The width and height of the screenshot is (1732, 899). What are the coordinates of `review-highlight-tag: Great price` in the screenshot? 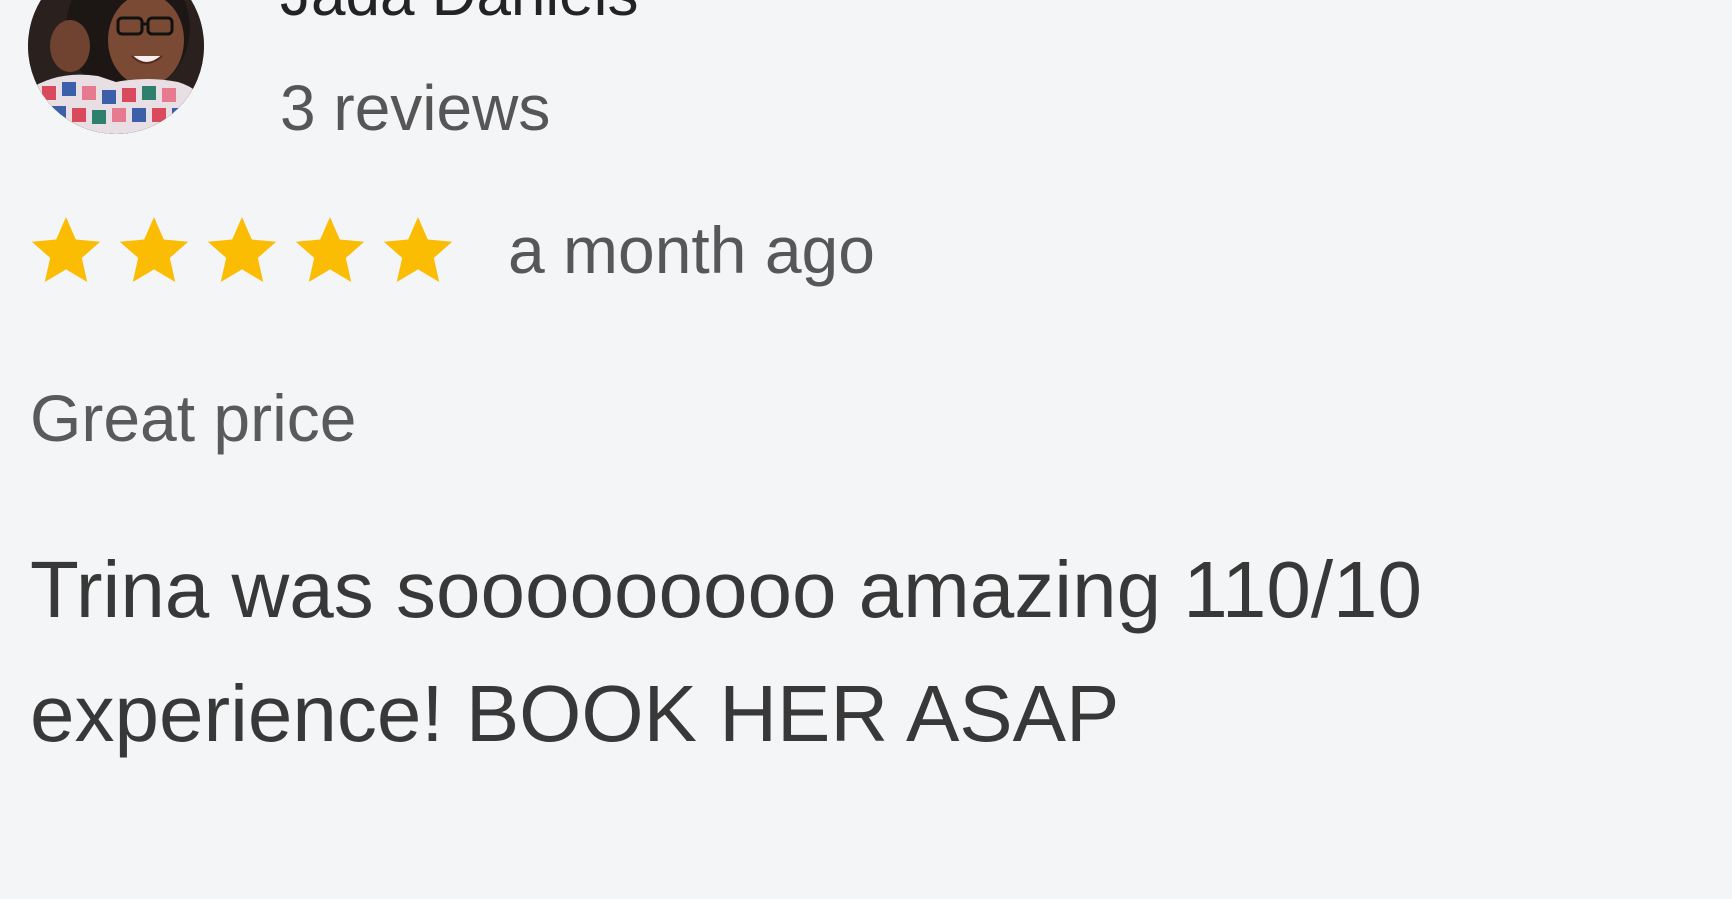 It's located at (193, 418).